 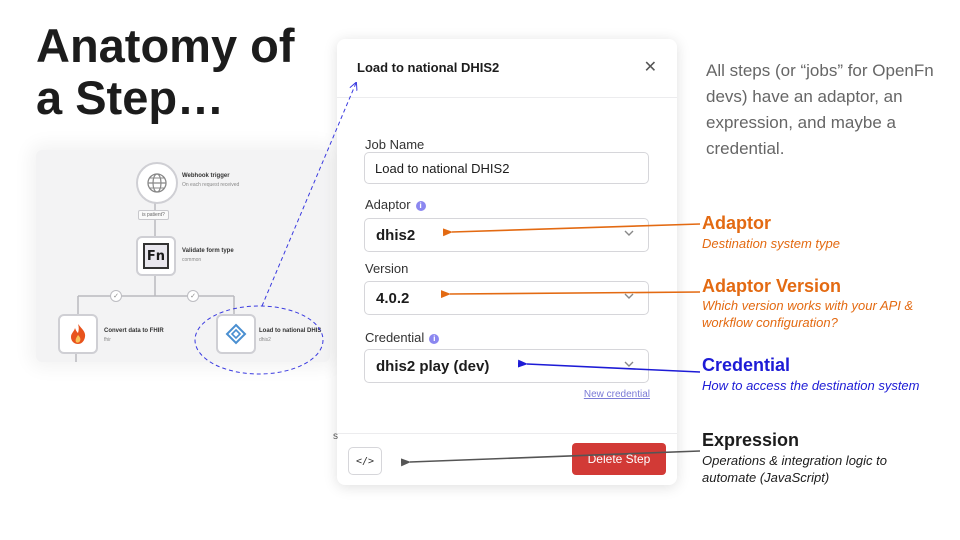 I want to click on webhook-trigger-label: Webhook trigger, so click(x=206, y=176).